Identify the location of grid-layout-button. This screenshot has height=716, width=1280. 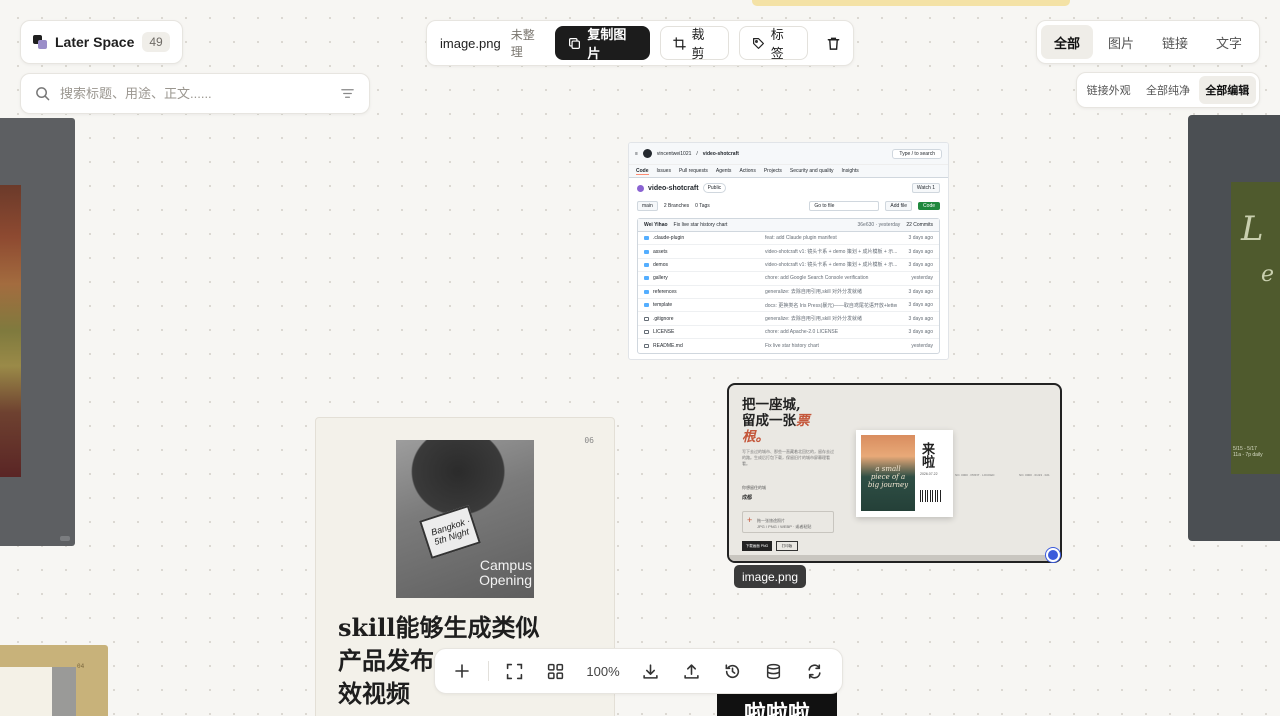
(555, 671).